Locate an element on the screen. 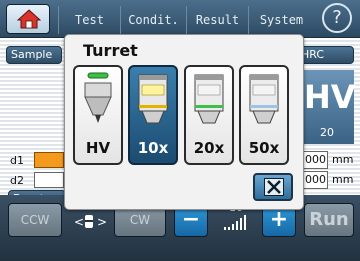  d1-label: d1 is located at coordinates (17, 160).